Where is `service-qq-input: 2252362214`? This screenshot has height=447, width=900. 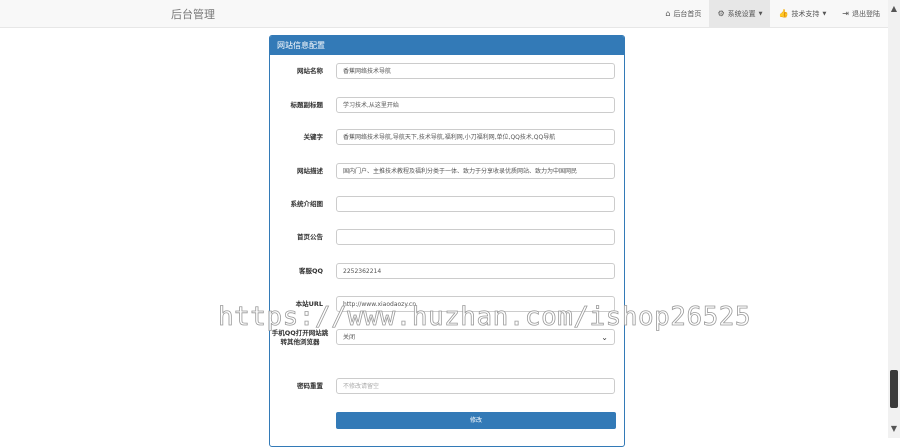 service-qq-input: 2252362214 is located at coordinates (475, 271).